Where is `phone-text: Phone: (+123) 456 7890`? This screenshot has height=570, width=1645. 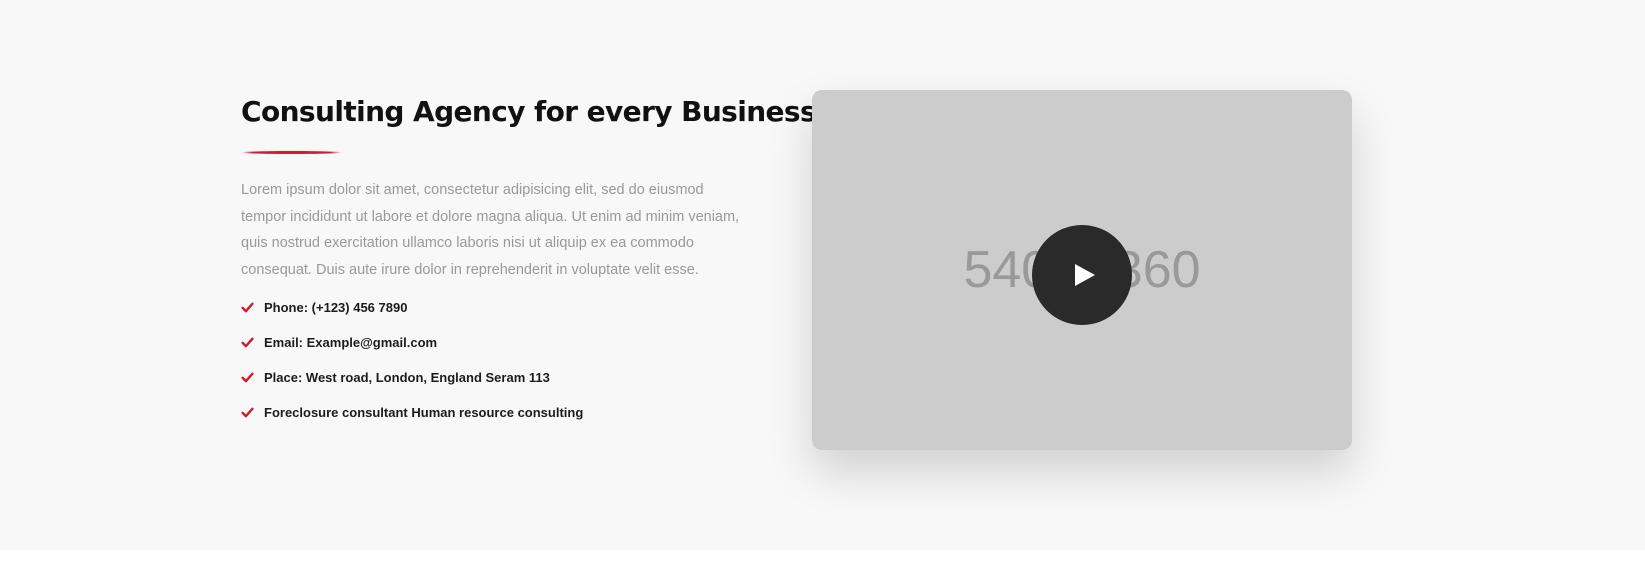 phone-text: Phone: (+123) 456 7890 is located at coordinates (336, 307).